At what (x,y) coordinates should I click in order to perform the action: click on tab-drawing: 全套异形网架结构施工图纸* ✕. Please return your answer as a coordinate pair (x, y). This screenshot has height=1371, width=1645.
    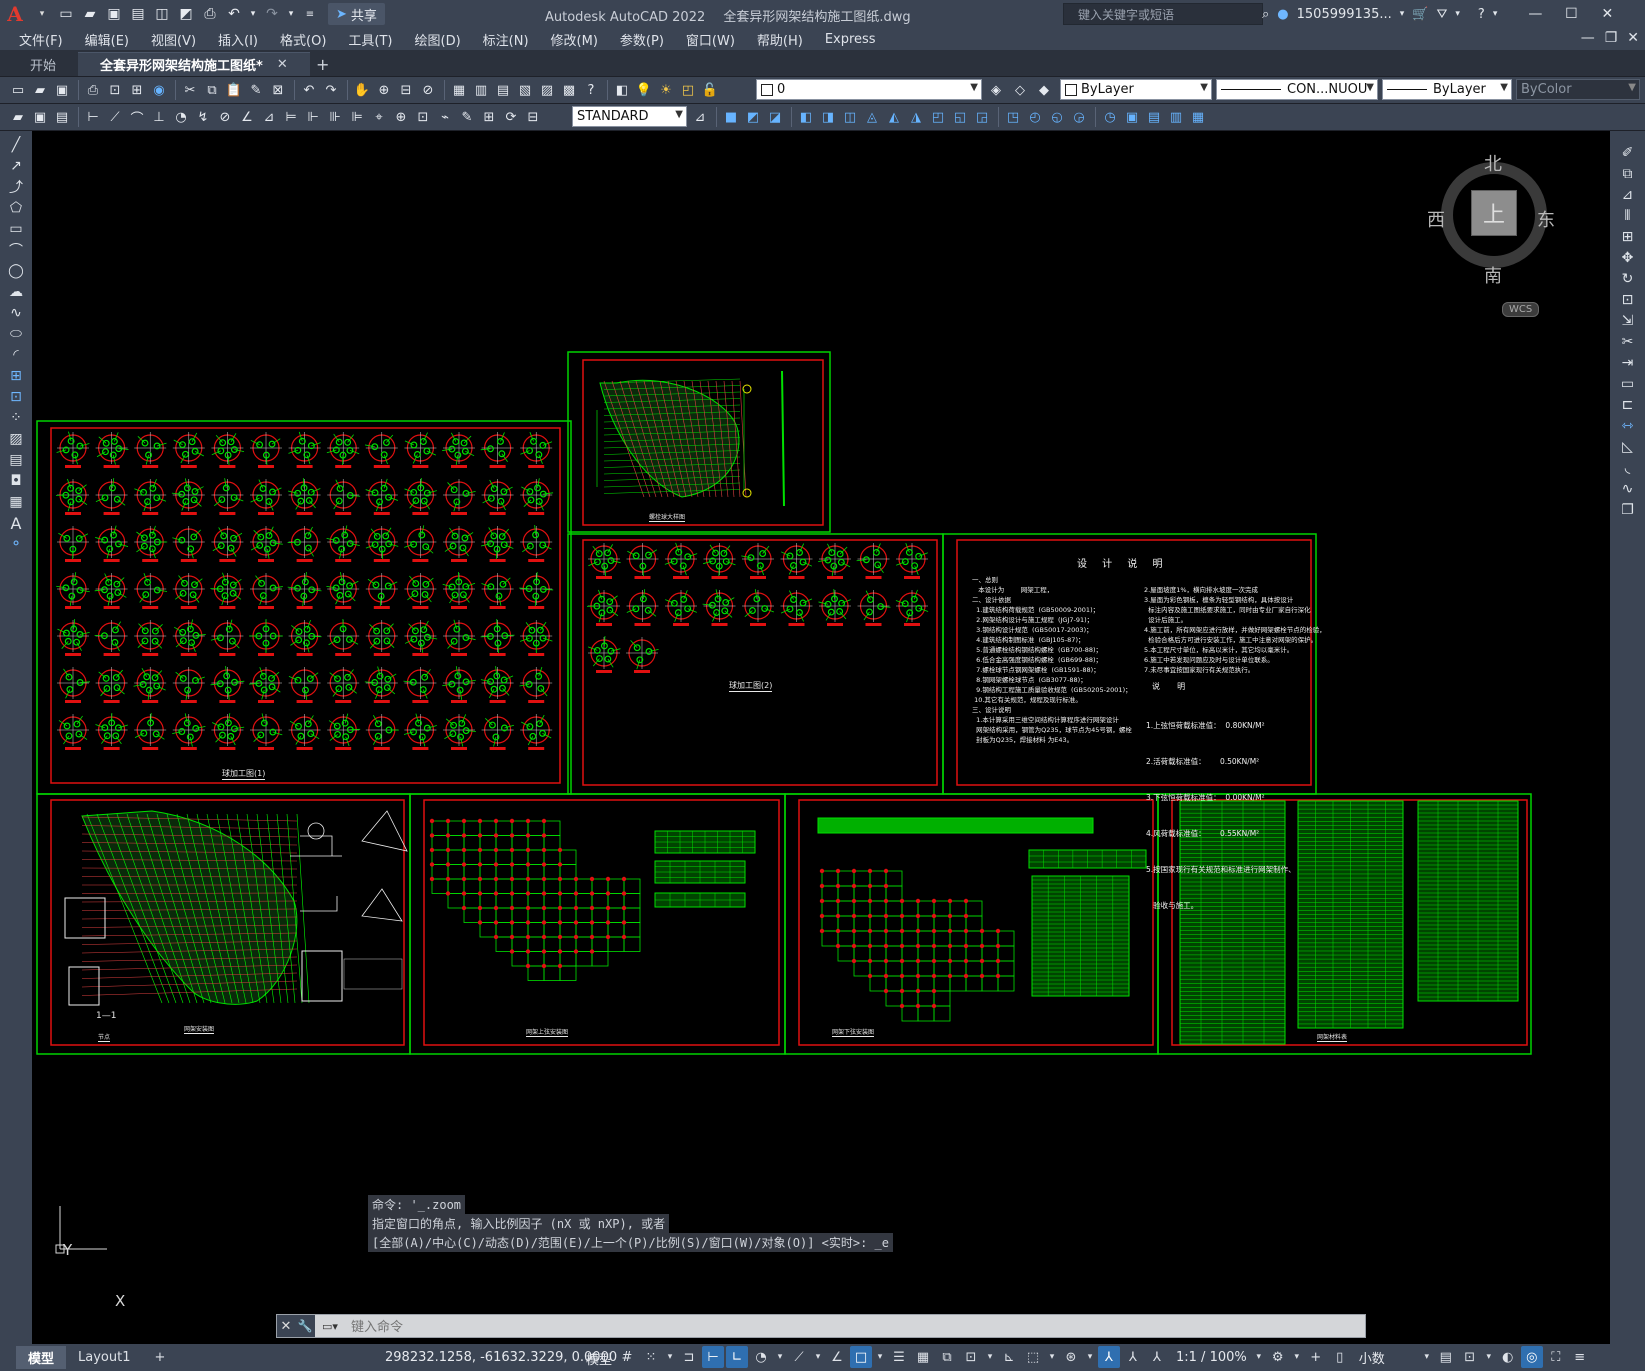
    Looking at the image, I should click on (194, 64).